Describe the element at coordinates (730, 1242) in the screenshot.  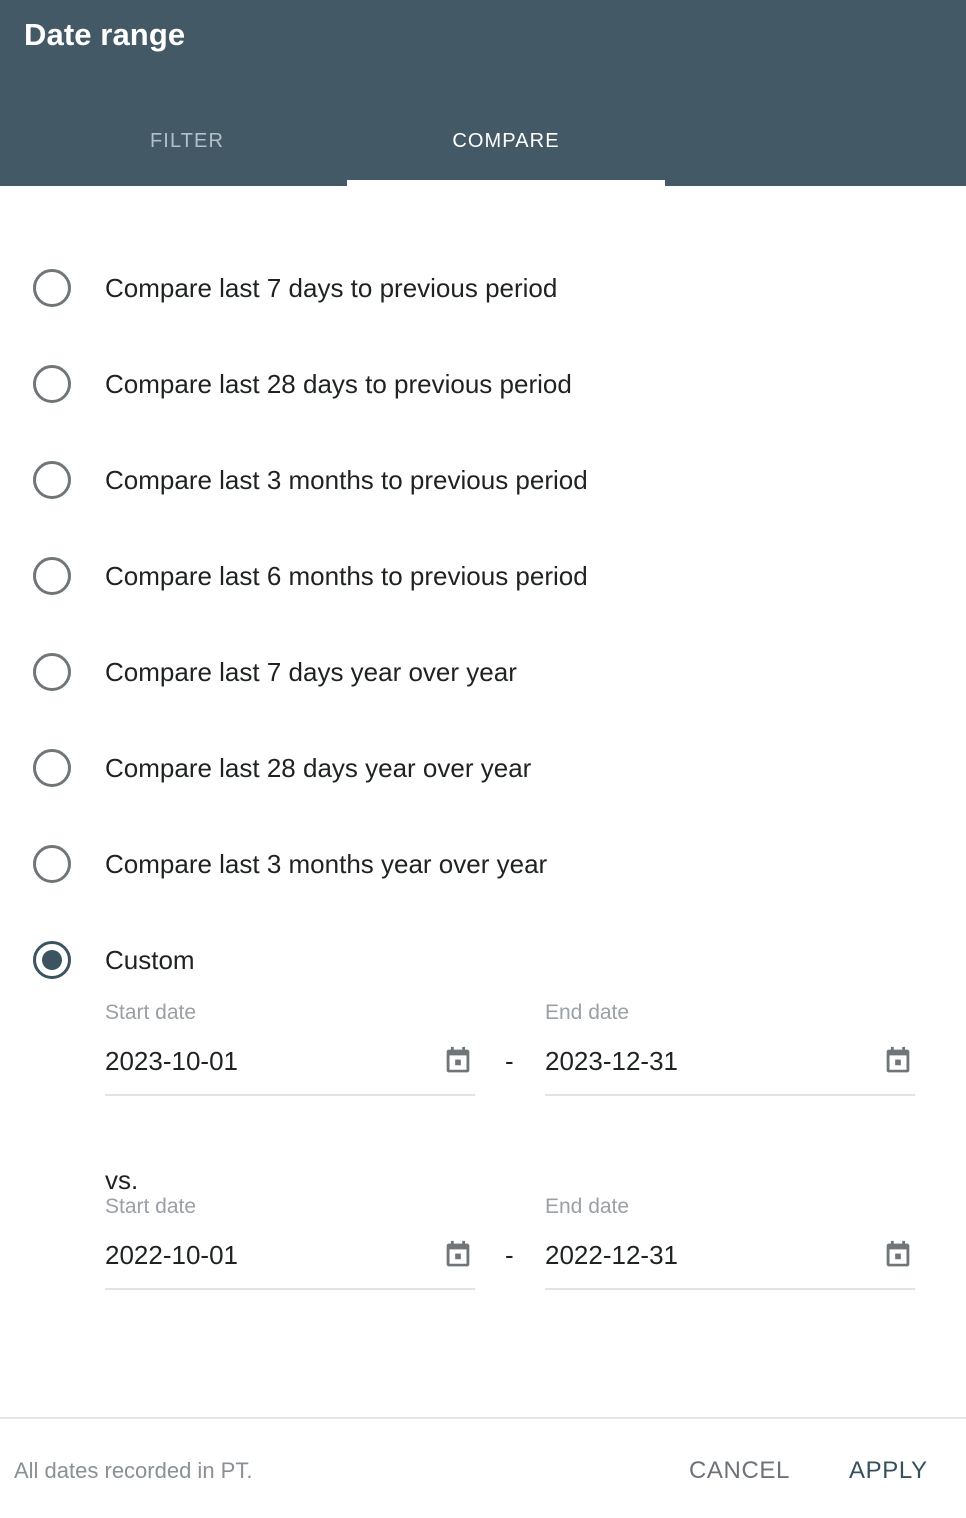
I see `comparison-end-date-field: End date 2022-12-31` at that location.